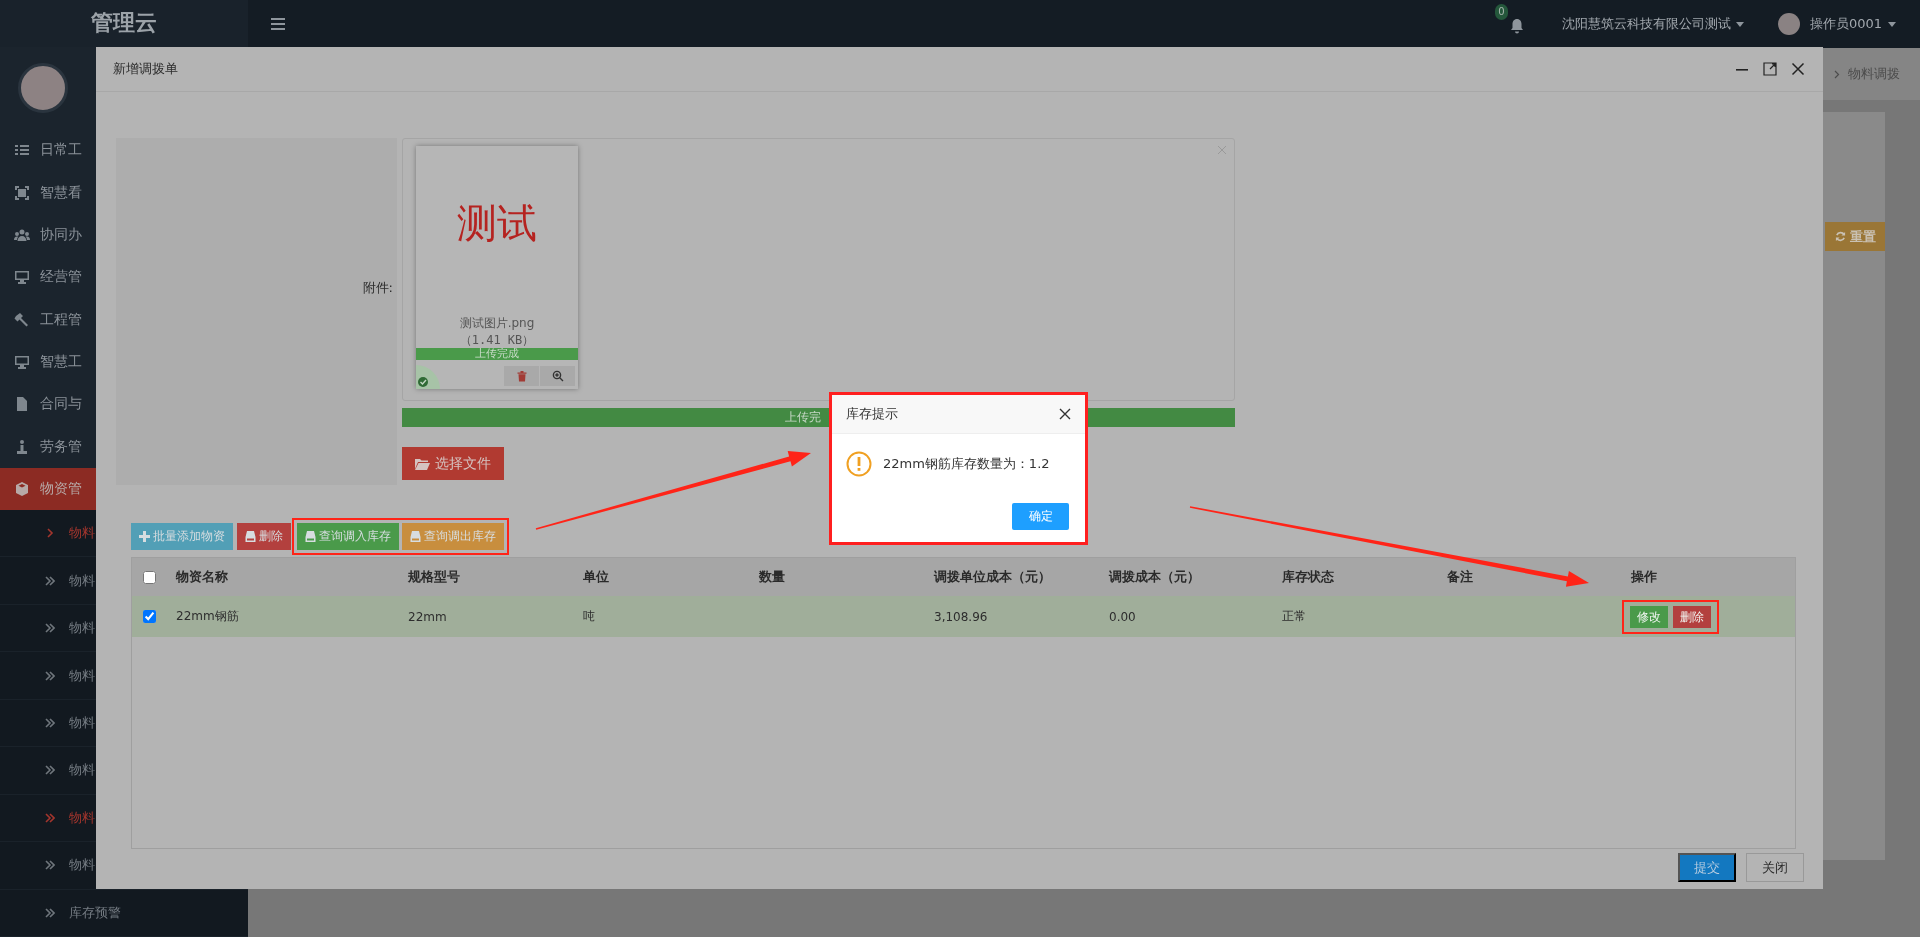  What do you see at coordinates (859, 464) in the screenshot?
I see `warning-icon` at bounding box center [859, 464].